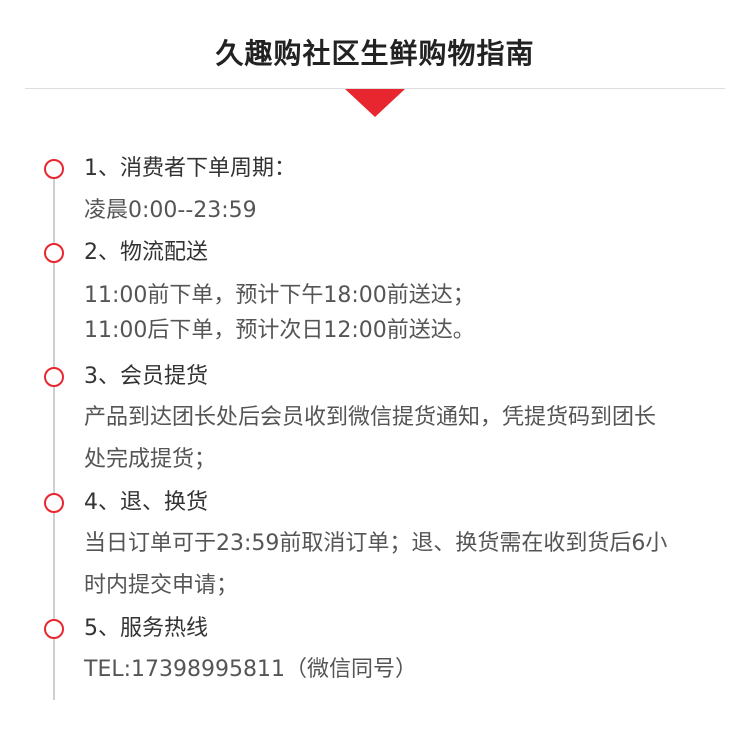 The height and width of the screenshot is (740, 750). What do you see at coordinates (370, 417) in the screenshot?
I see `section-body-line: 产品到达团长处后会员收到微信提货通知，凭提货码到团长` at bounding box center [370, 417].